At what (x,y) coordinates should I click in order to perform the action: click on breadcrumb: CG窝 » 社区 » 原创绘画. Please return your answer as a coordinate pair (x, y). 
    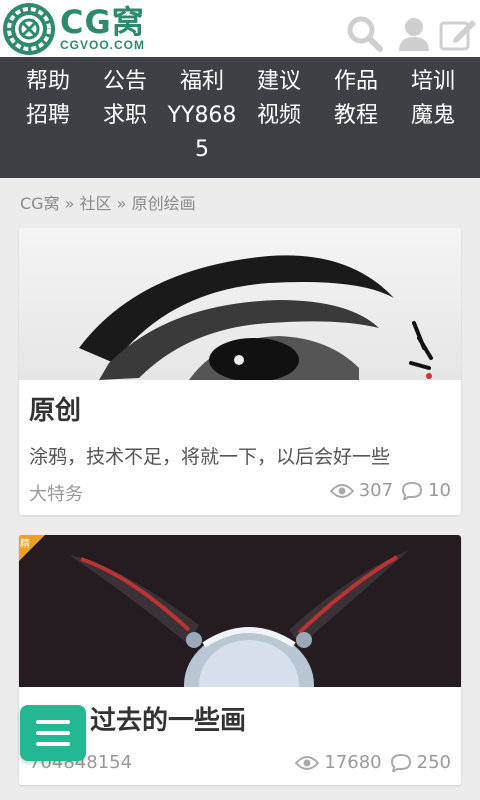
    Looking at the image, I should click on (108, 202).